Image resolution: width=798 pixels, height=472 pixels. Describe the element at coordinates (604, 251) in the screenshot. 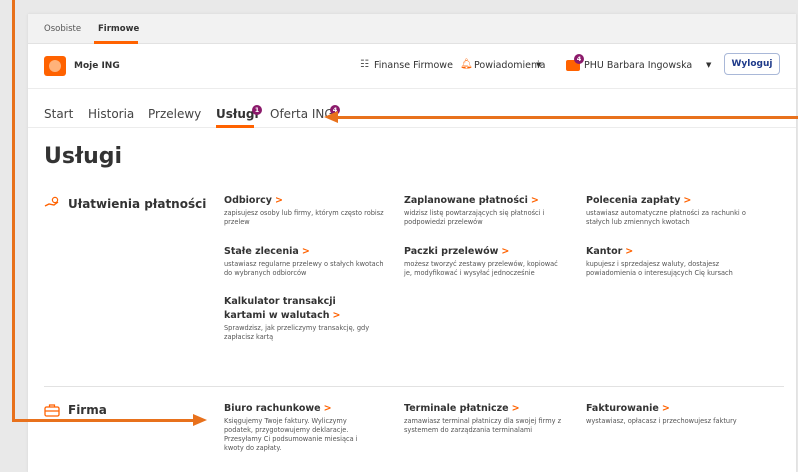

I see `service-title: Kantor` at that location.